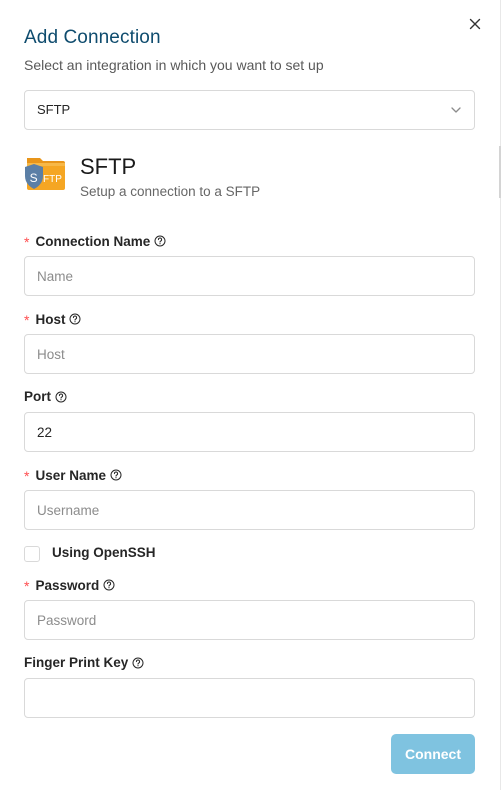  I want to click on connection-name-label: * Connection Name, so click(95, 241).